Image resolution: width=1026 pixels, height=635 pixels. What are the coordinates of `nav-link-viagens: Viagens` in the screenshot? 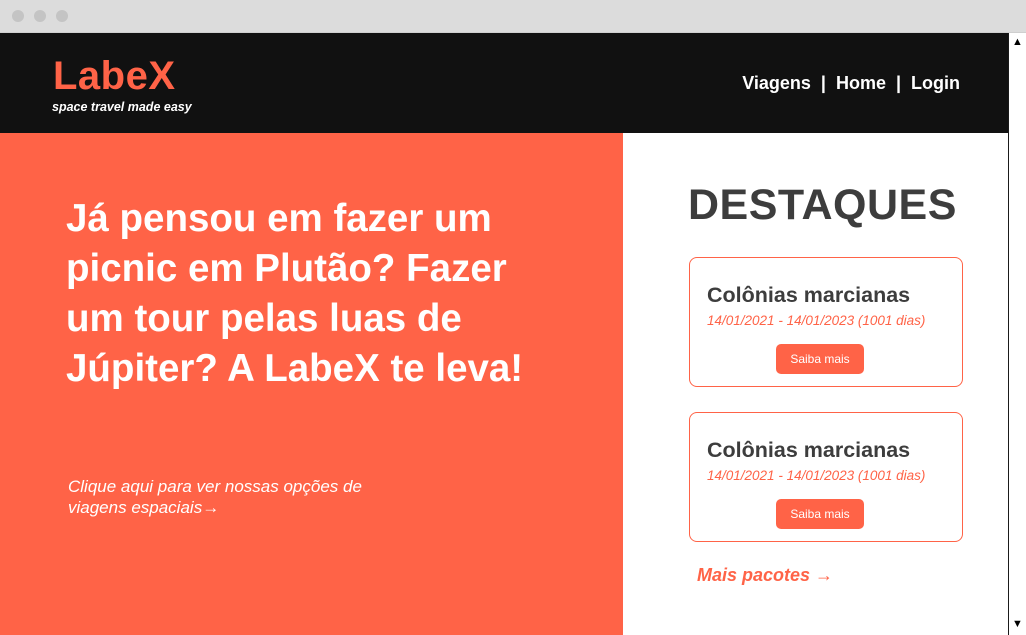 It's located at (776, 83).